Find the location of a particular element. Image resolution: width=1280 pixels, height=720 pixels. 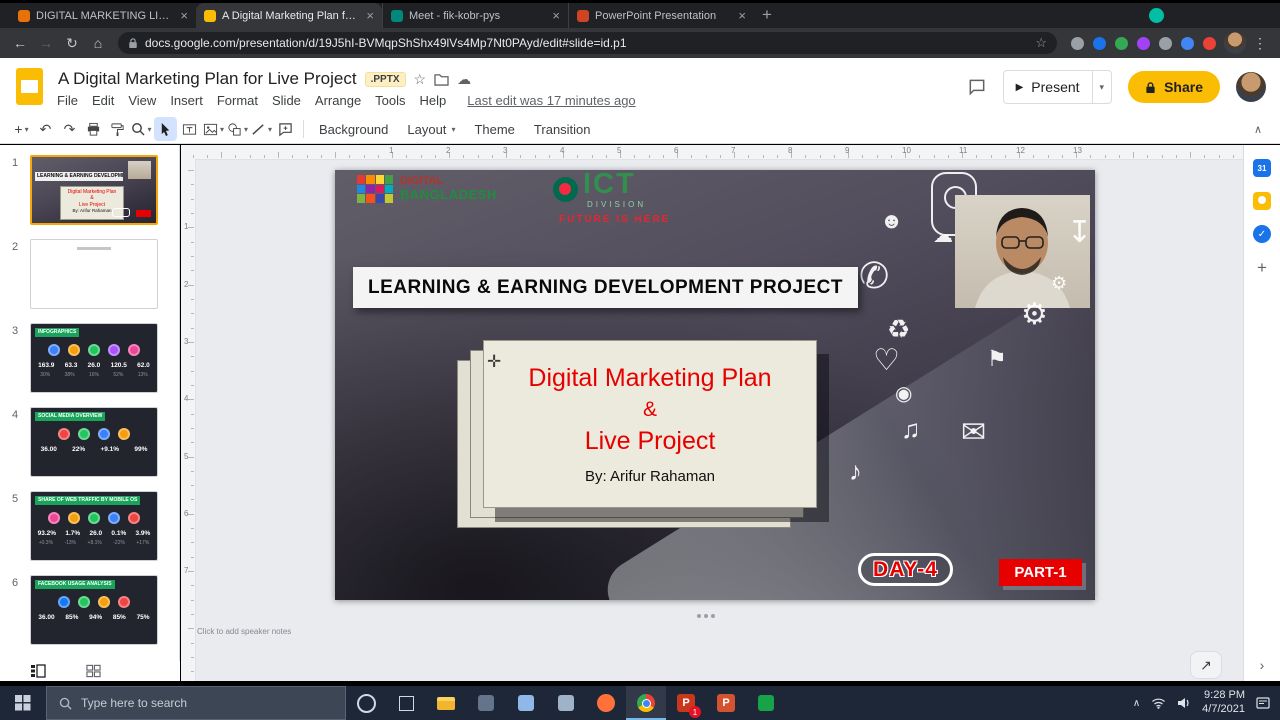

calendar-icon: 31 is located at coordinates (1262, 168).